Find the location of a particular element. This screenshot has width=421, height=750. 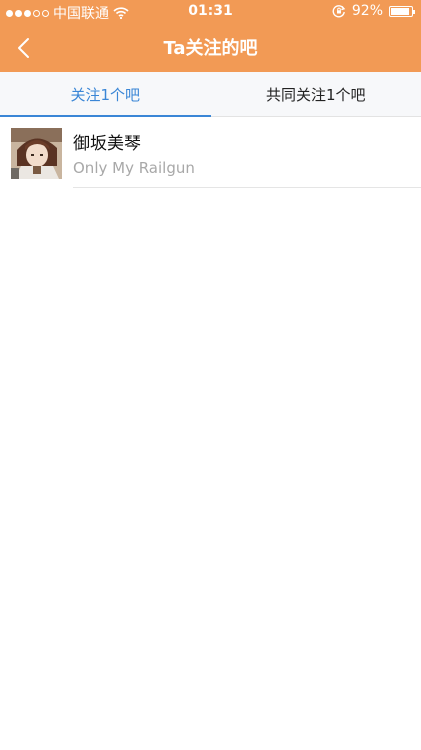

list-item: 御坂美琴 Only My Railgun is located at coordinates (210, 152).